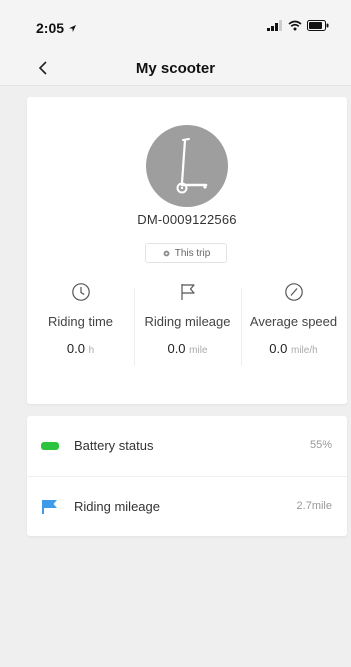 Image resolution: width=351 pixels, height=667 pixels. I want to click on trip-selector: This trip, so click(186, 253).